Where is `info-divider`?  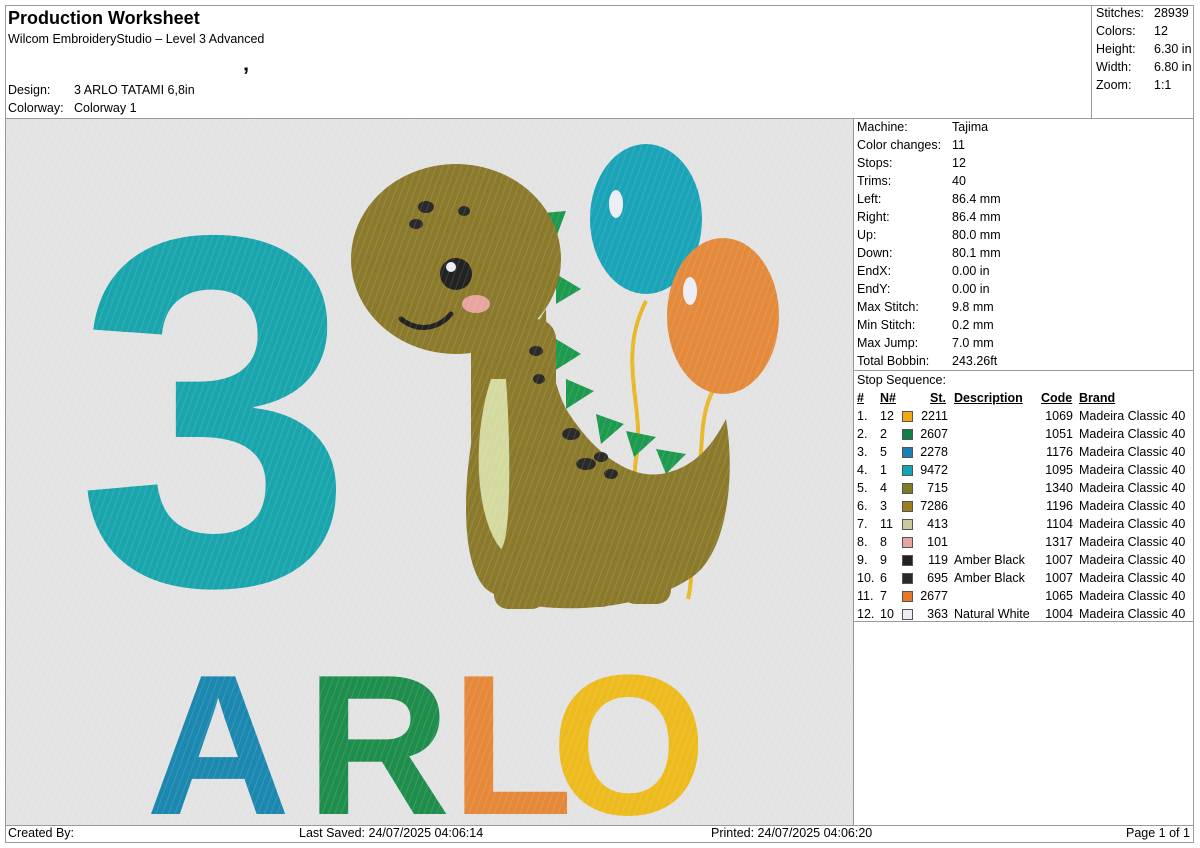 info-divider is located at coordinates (1023, 370).